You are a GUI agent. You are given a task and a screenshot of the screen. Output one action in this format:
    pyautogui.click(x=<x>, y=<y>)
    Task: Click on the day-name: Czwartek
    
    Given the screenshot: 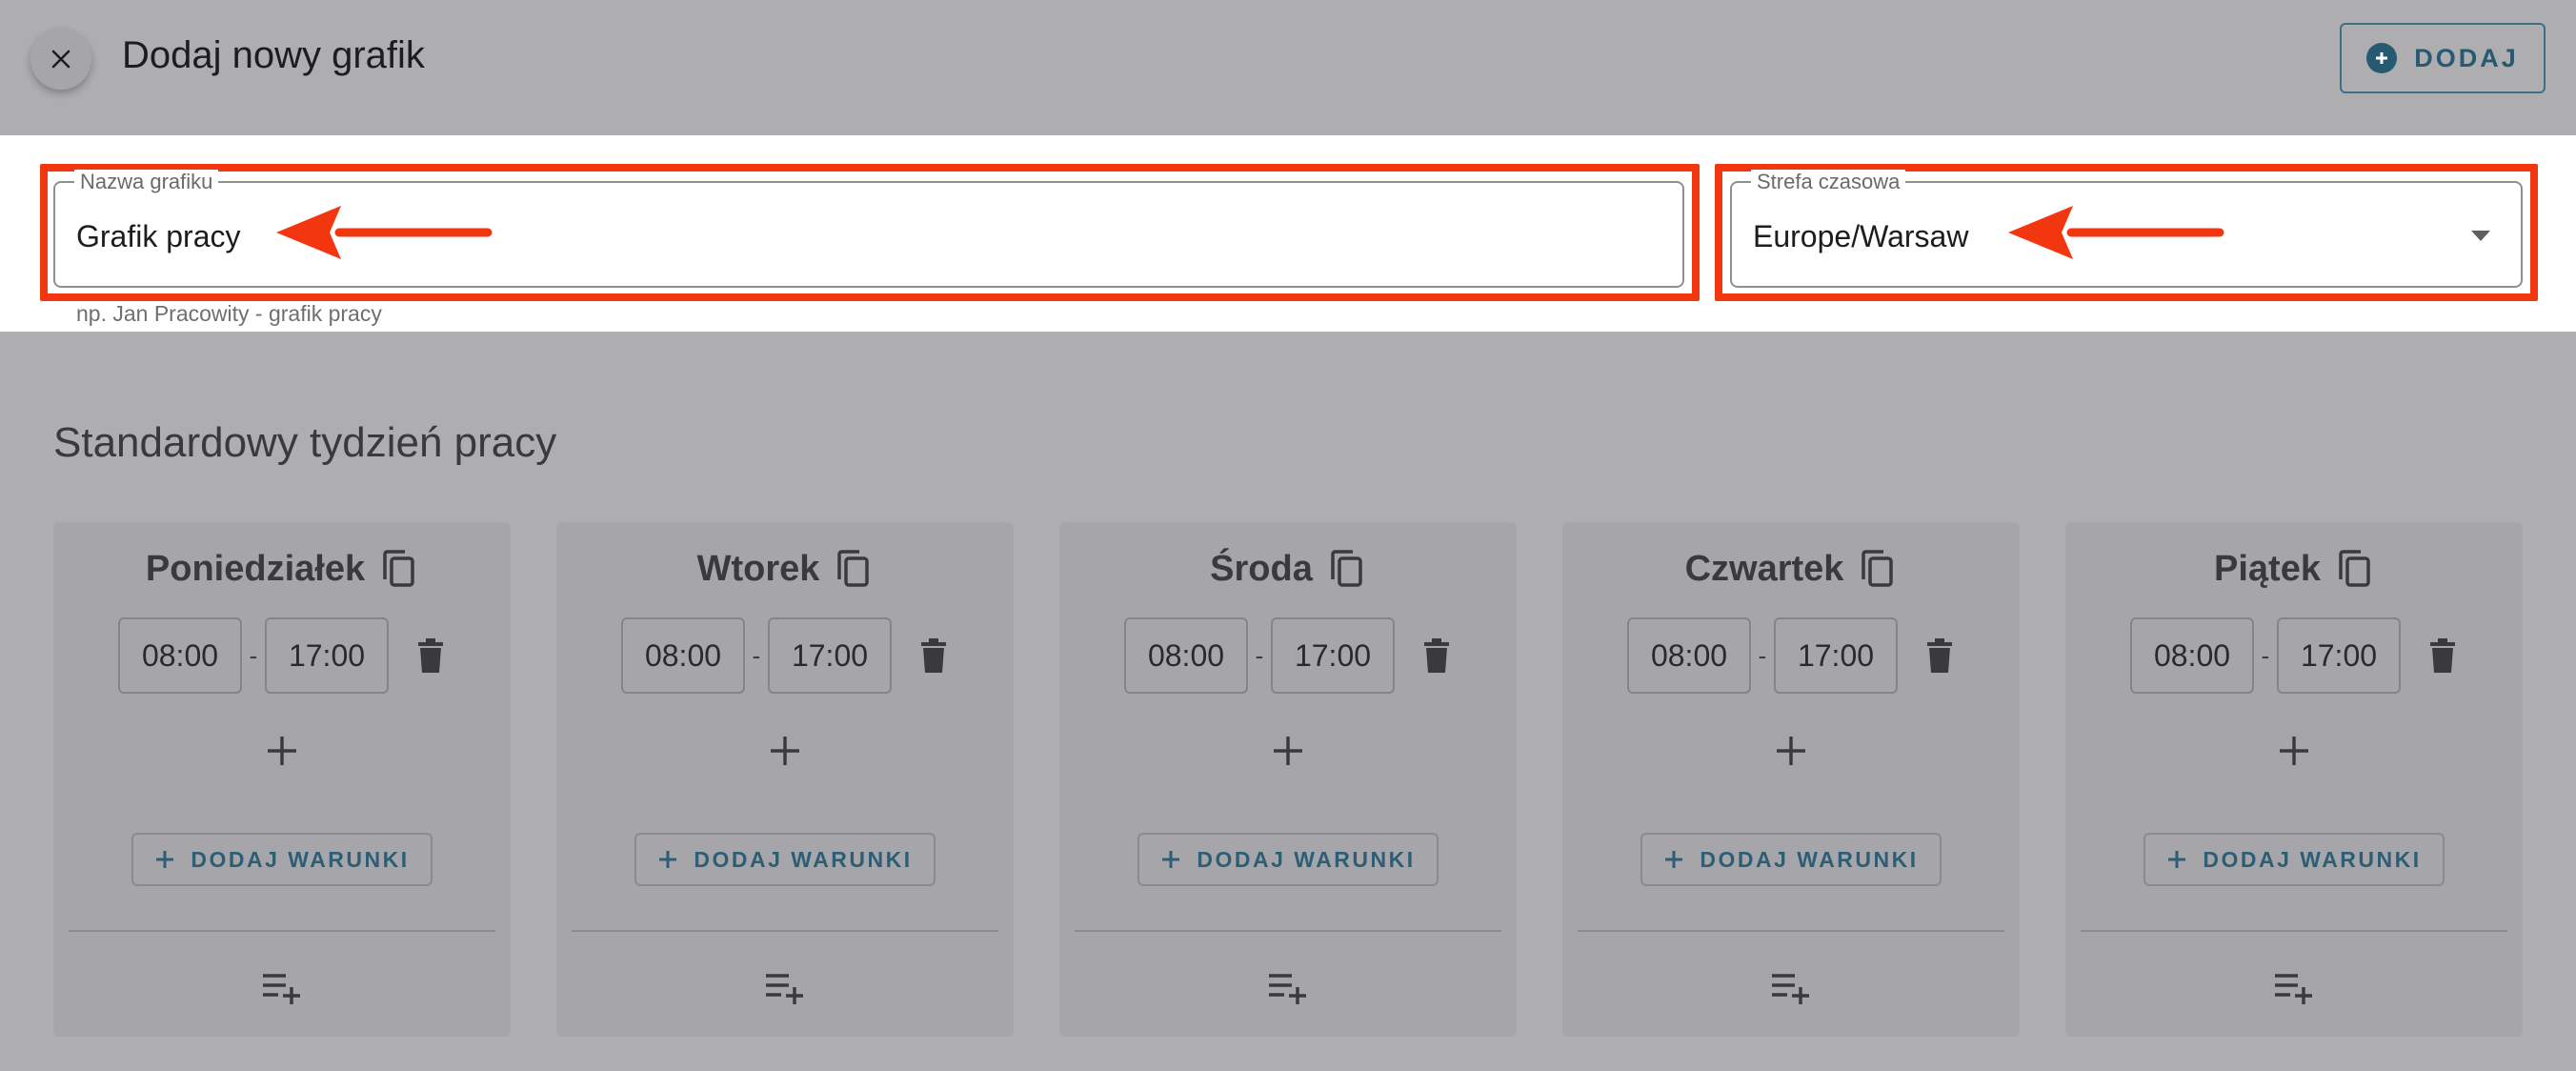 What is the action you would take?
    pyautogui.click(x=1764, y=568)
    